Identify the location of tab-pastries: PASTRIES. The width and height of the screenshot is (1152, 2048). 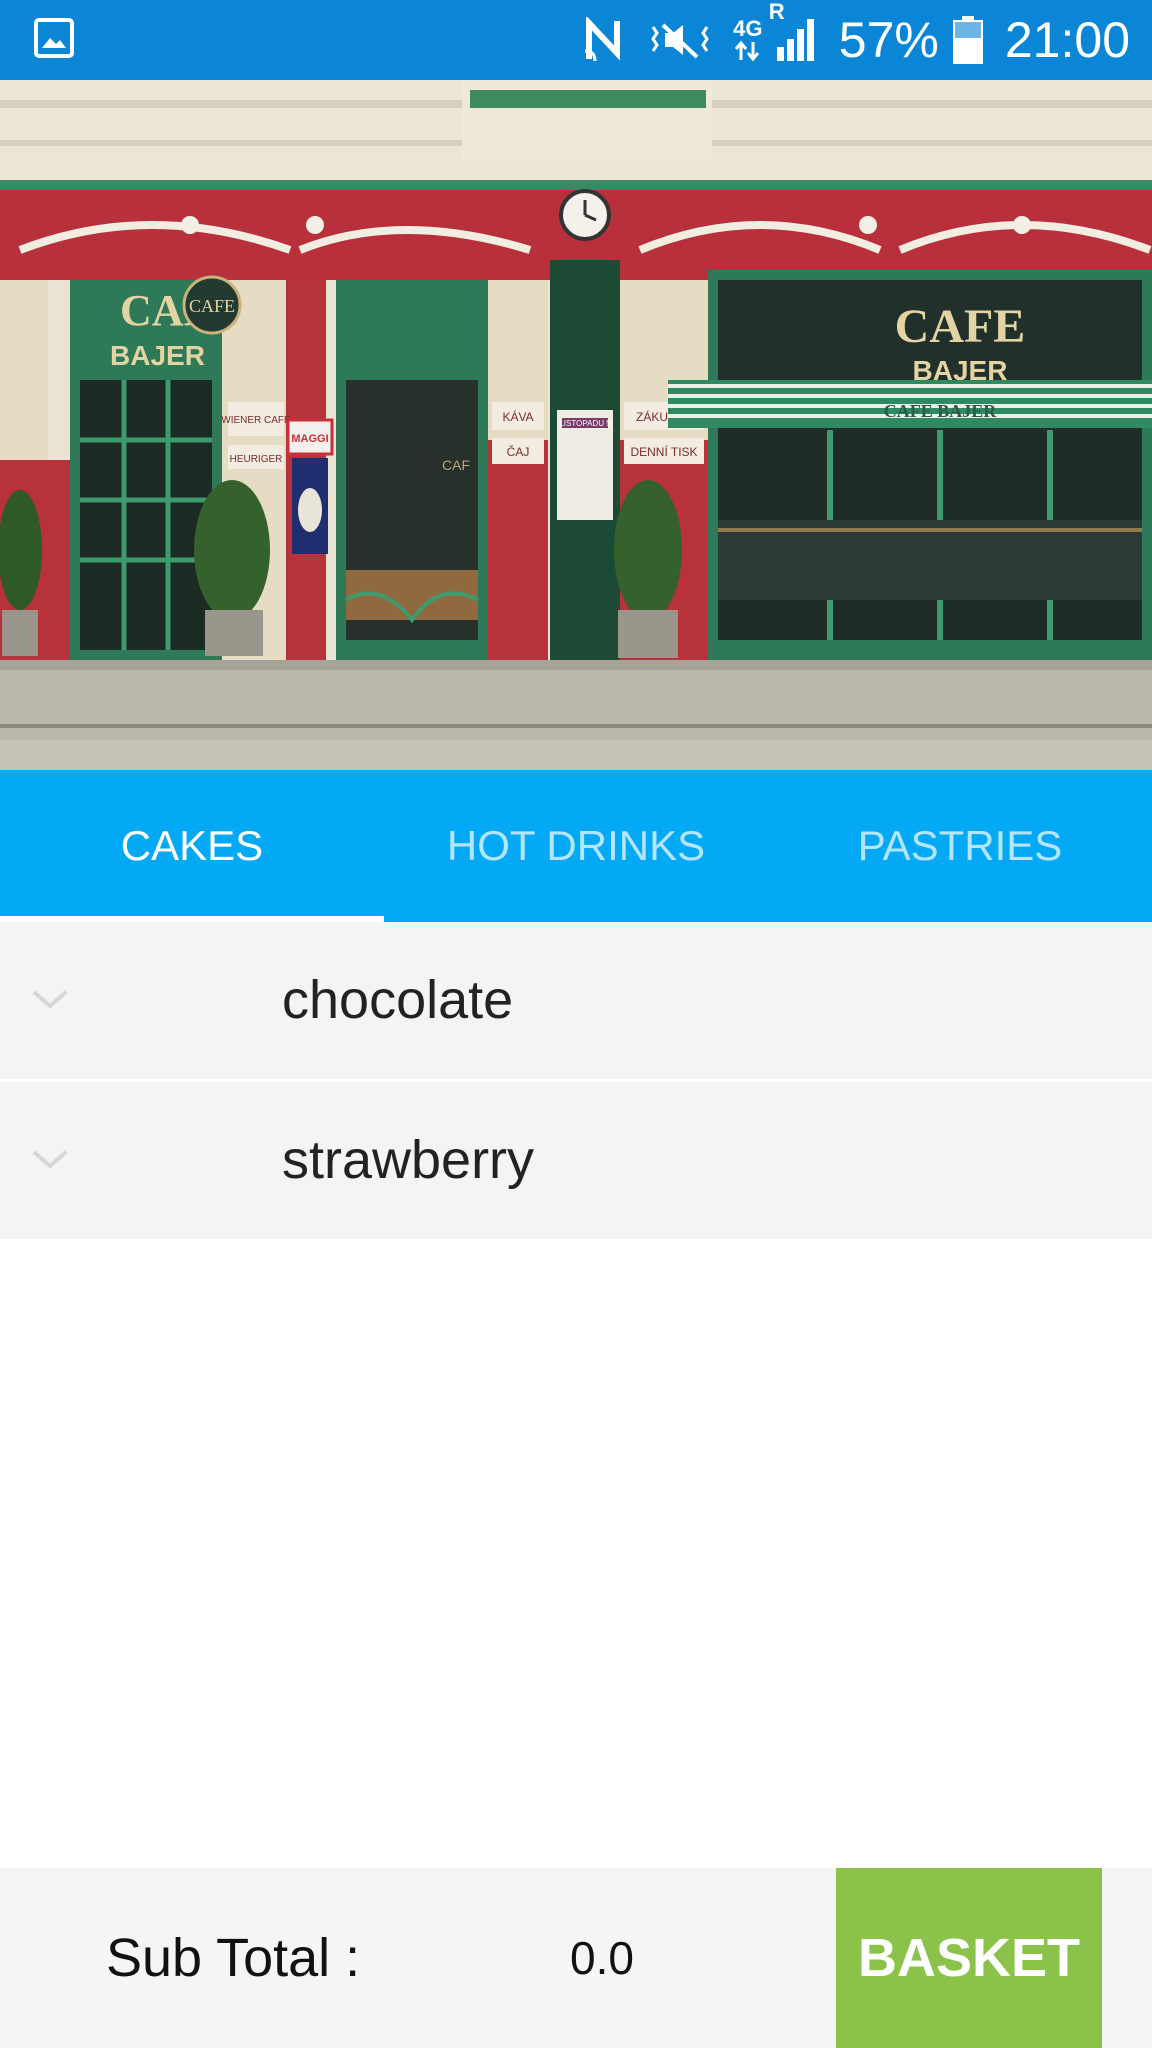
(960, 846).